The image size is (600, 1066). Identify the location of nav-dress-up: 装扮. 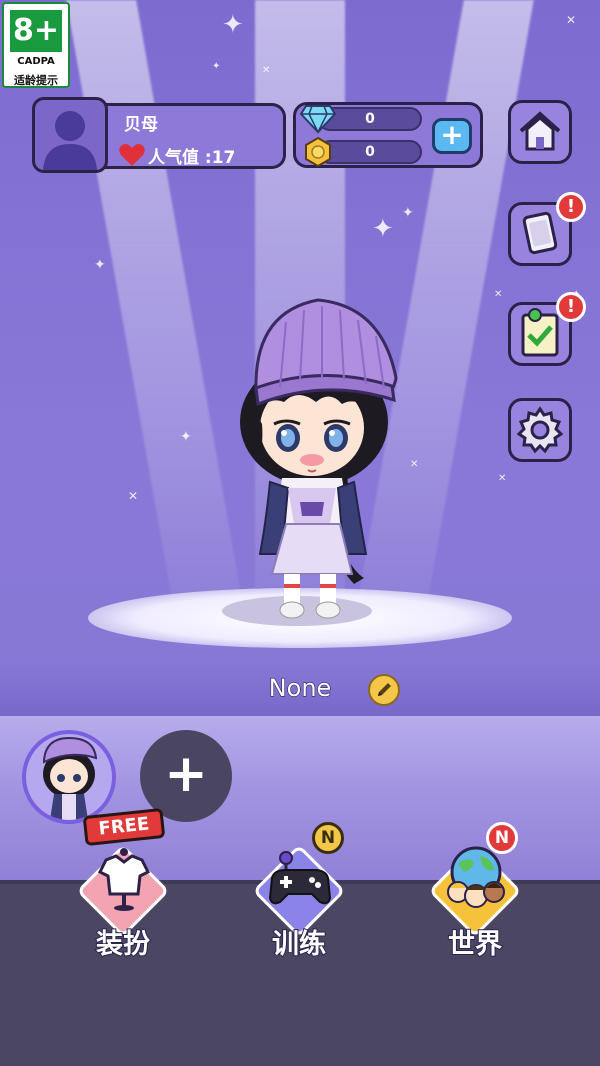
(123, 899).